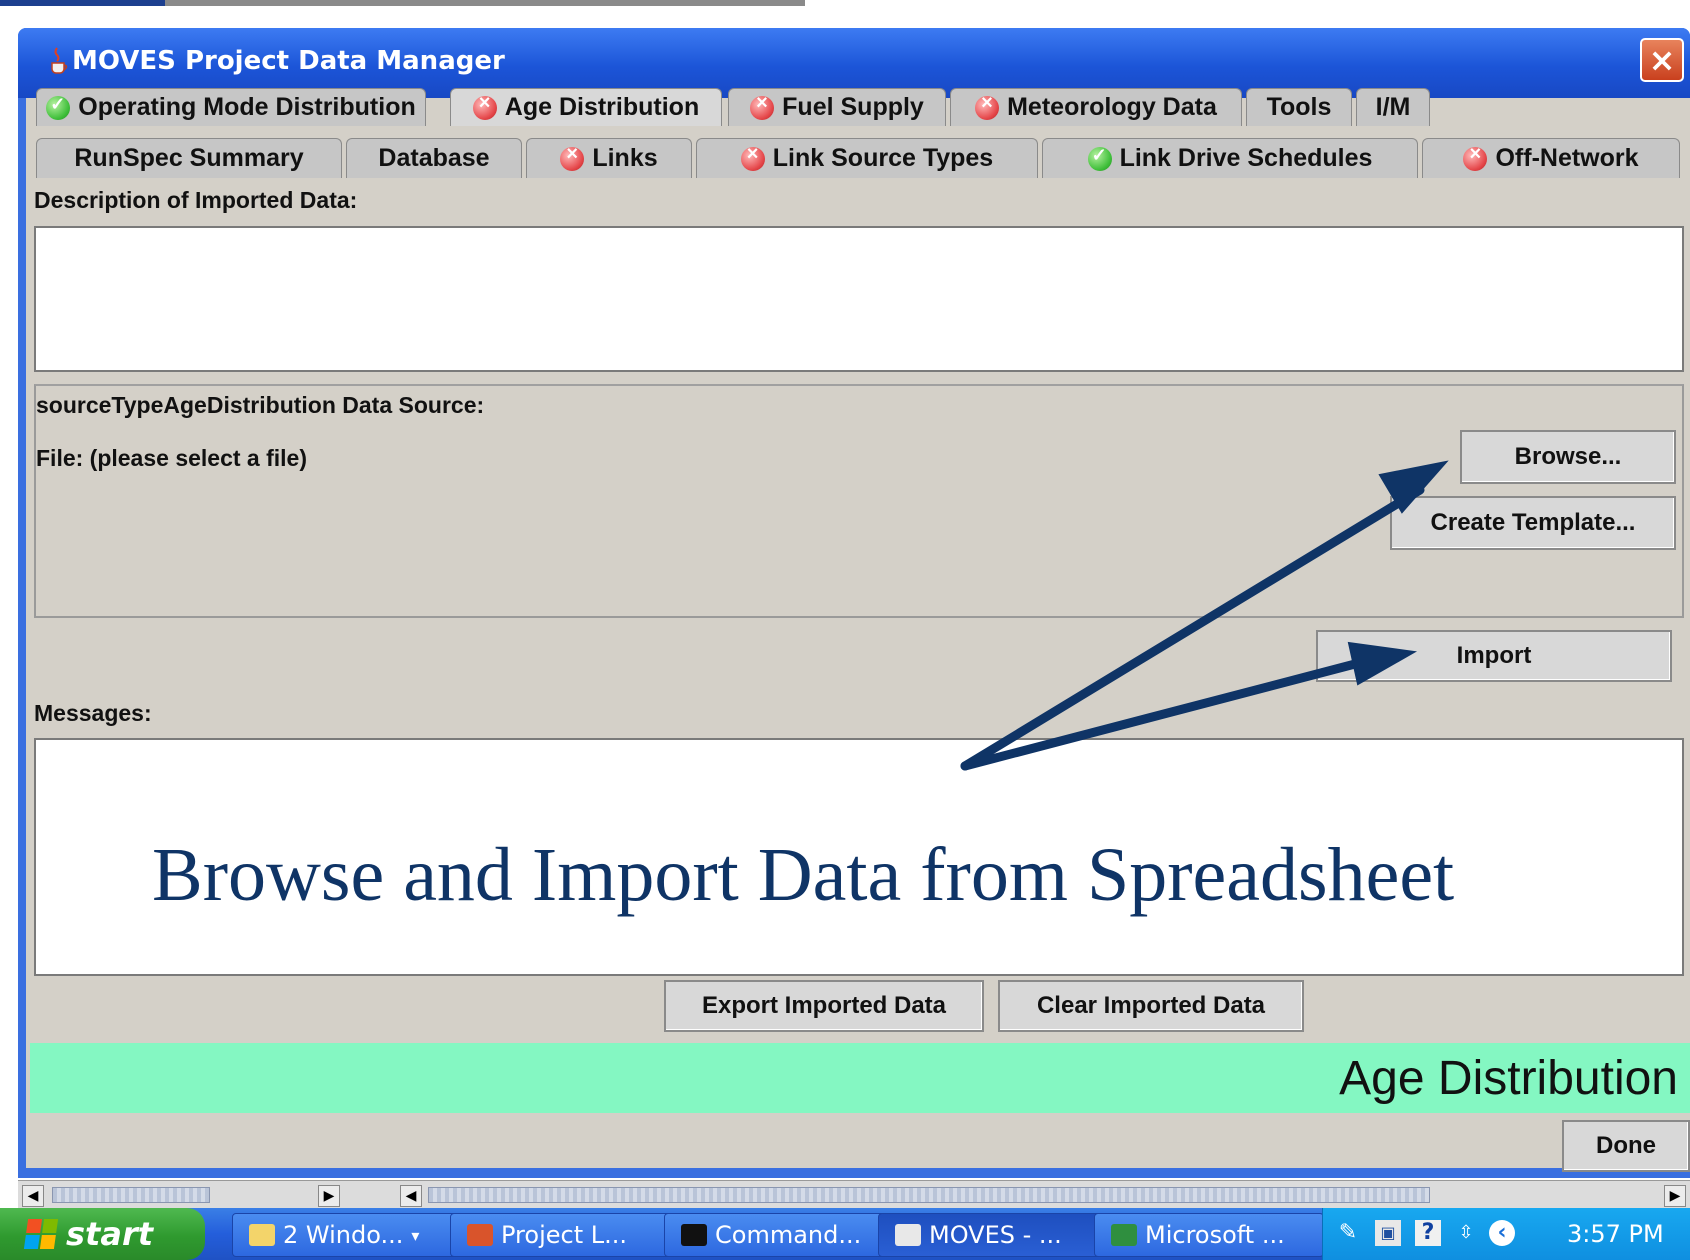 The height and width of the screenshot is (1260, 1690). I want to click on help-icon: ?, so click(1428, 1233).